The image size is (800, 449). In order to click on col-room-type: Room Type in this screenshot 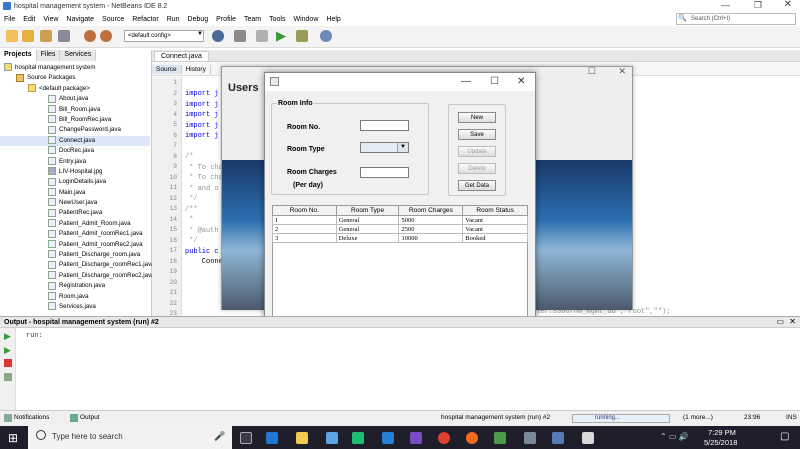, I will do `click(367, 210)`.